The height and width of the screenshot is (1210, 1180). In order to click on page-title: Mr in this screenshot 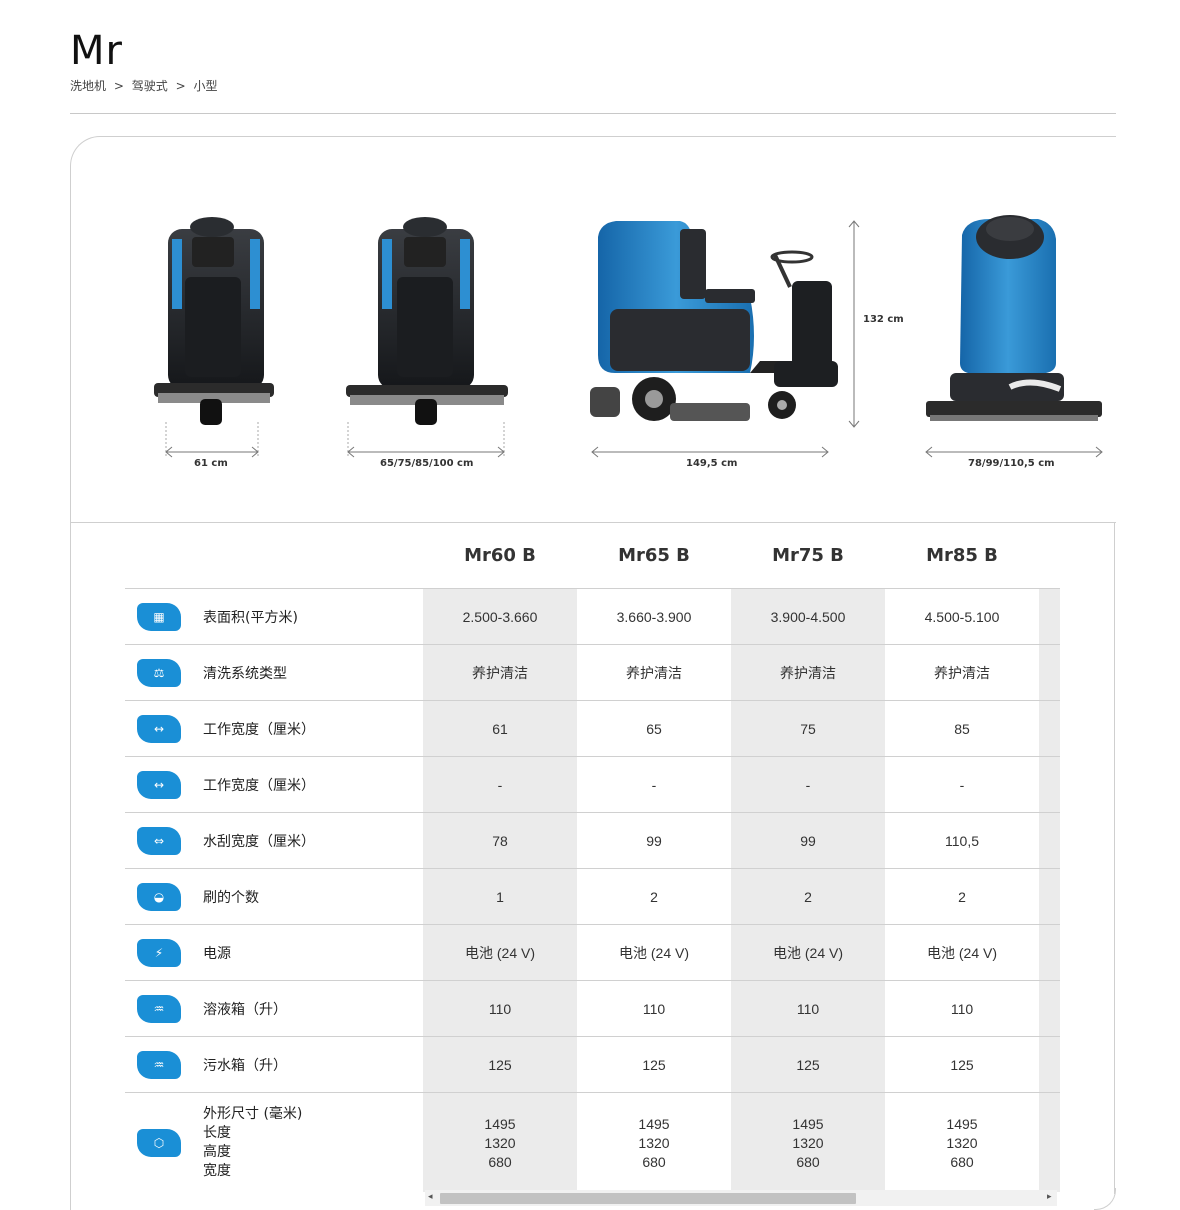, I will do `click(96, 51)`.